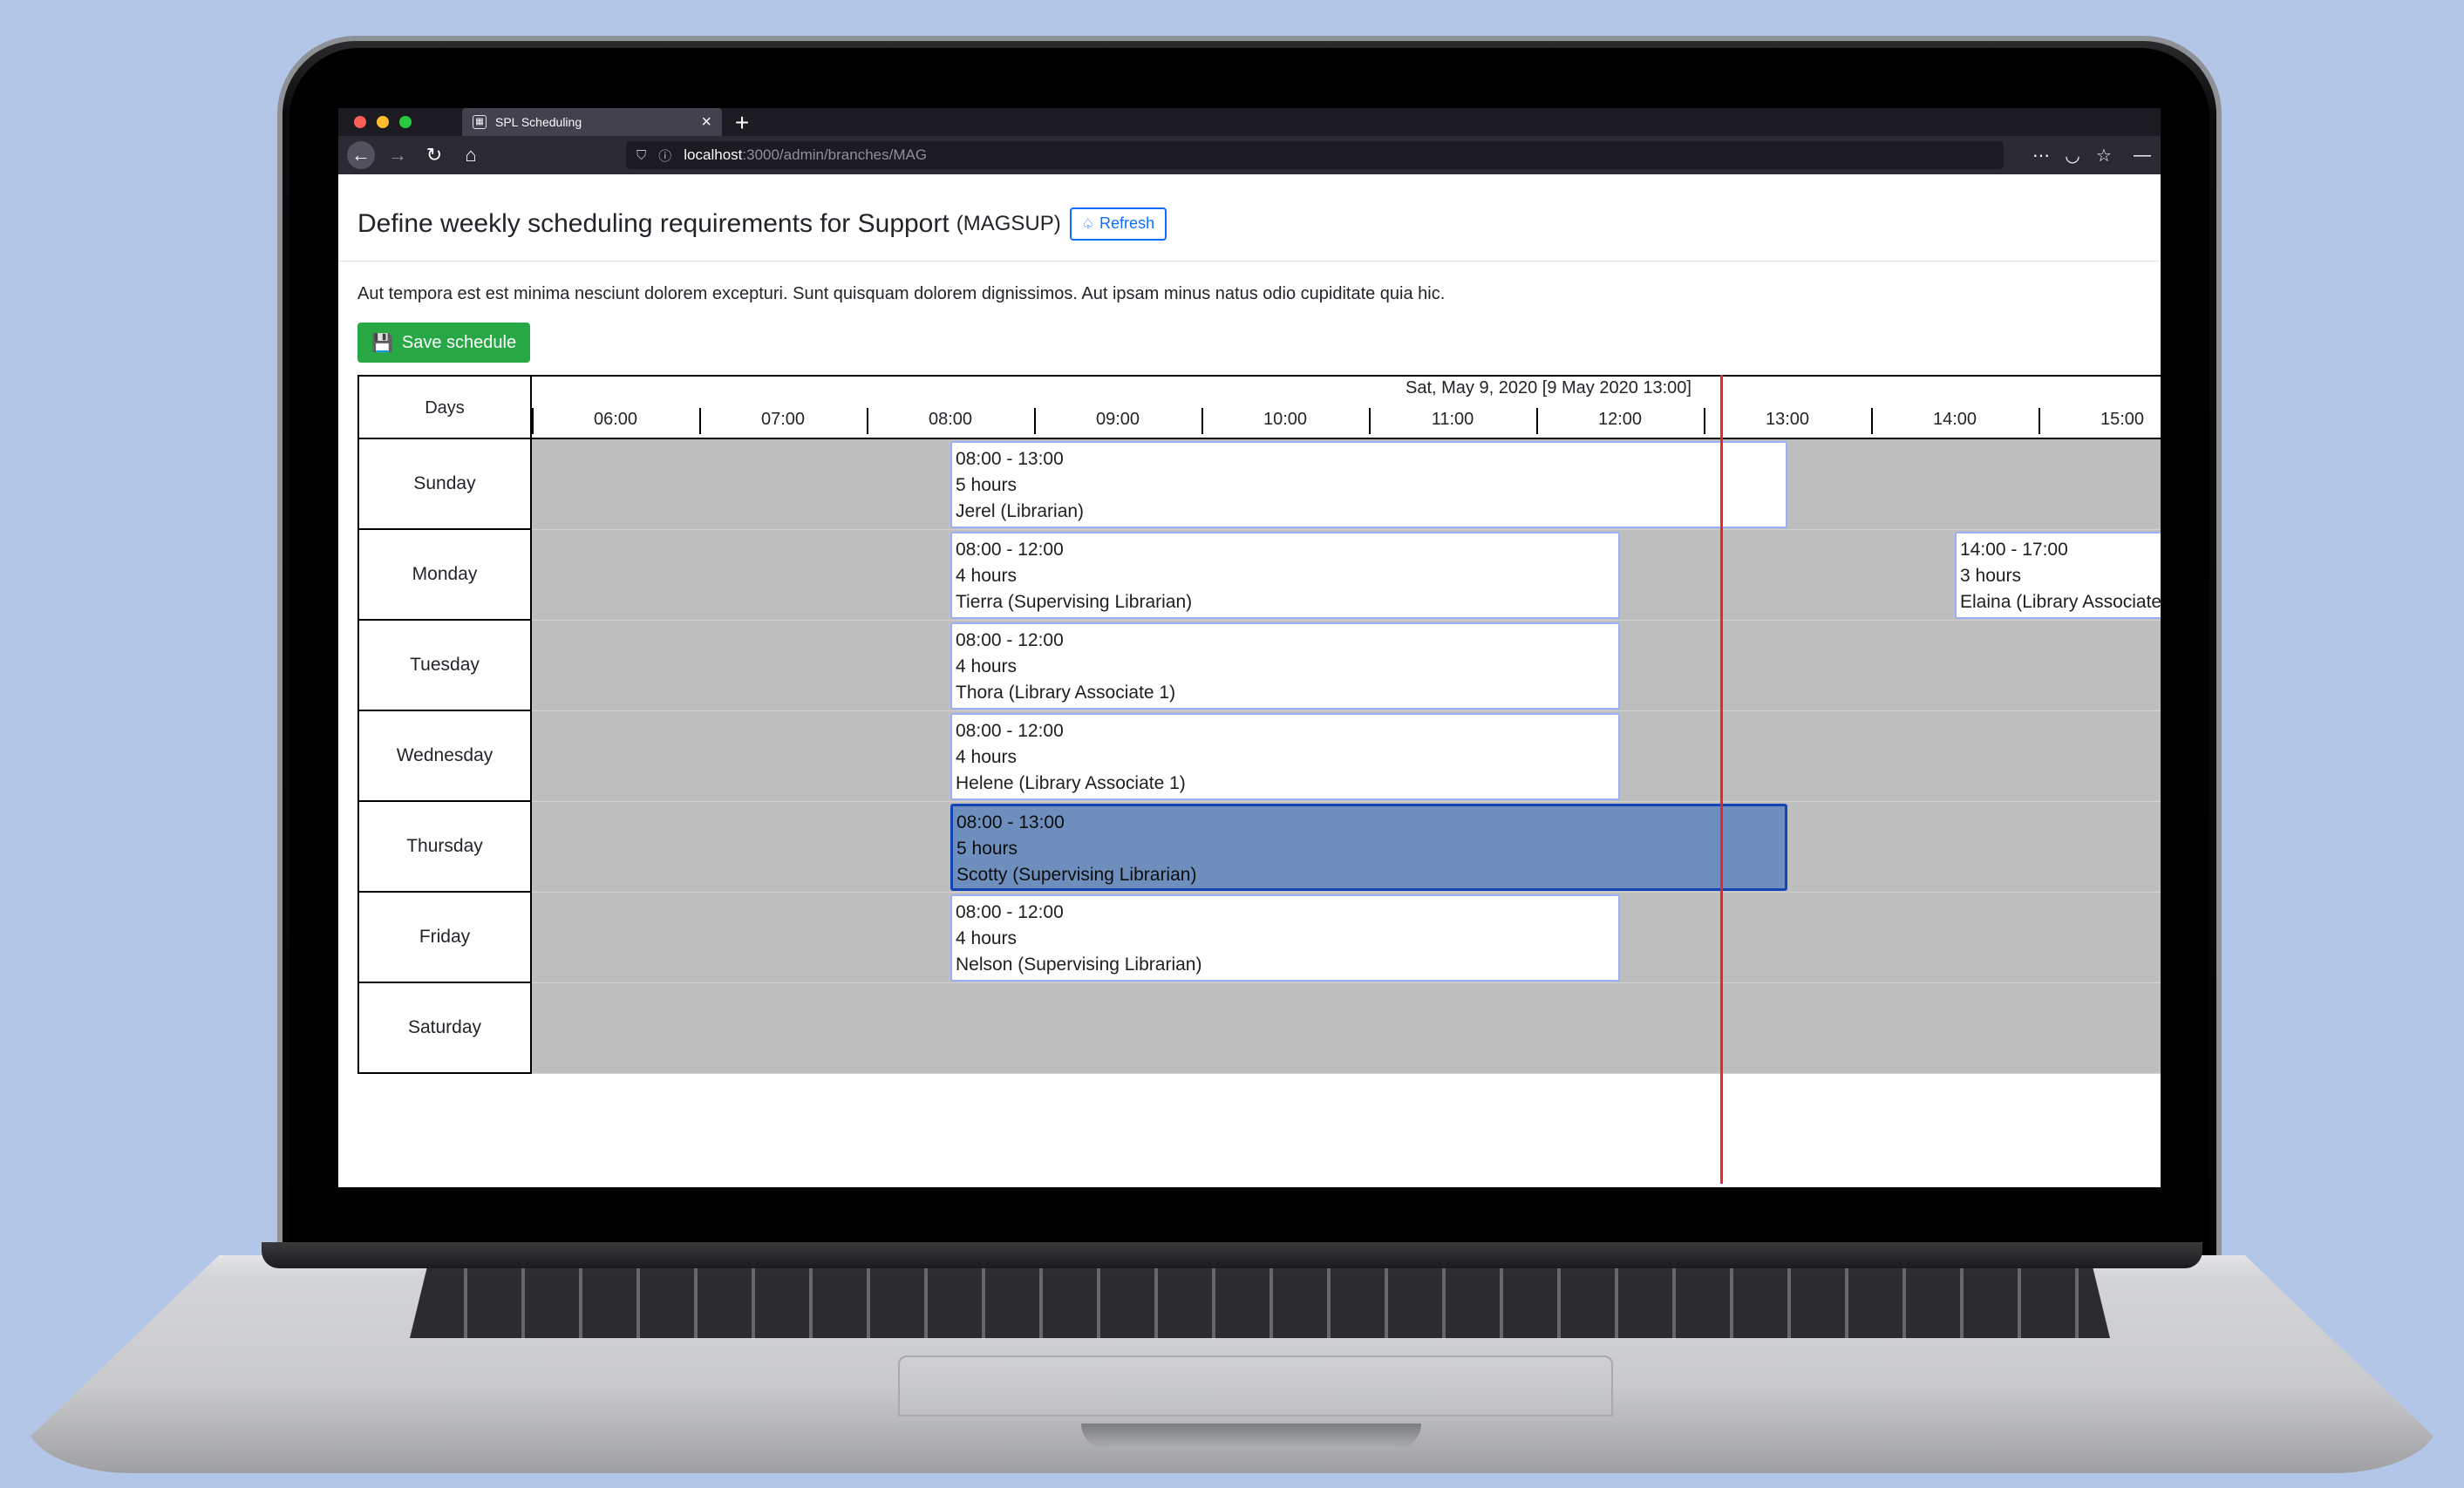 The image size is (2464, 1488). What do you see at coordinates (1249, 122) in the screenshot?
I see `tab-strip: ▦ SPL Scheduling × +` at bounding box center [1249, 122].